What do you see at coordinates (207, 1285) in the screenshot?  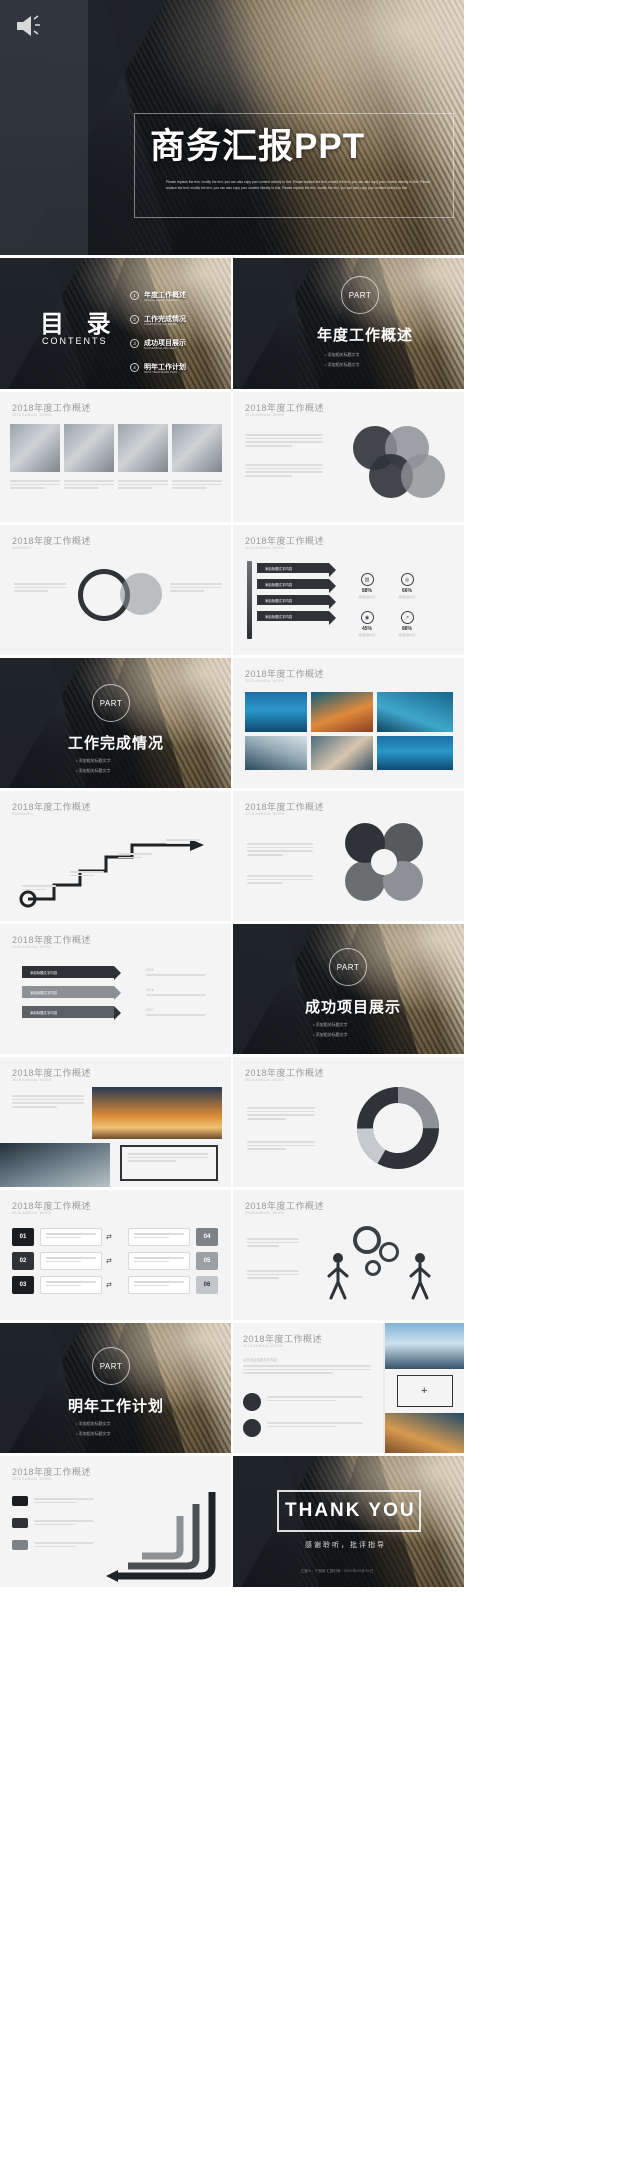 I see `compare-index-right: 06` at bounding box center [207, 1285].